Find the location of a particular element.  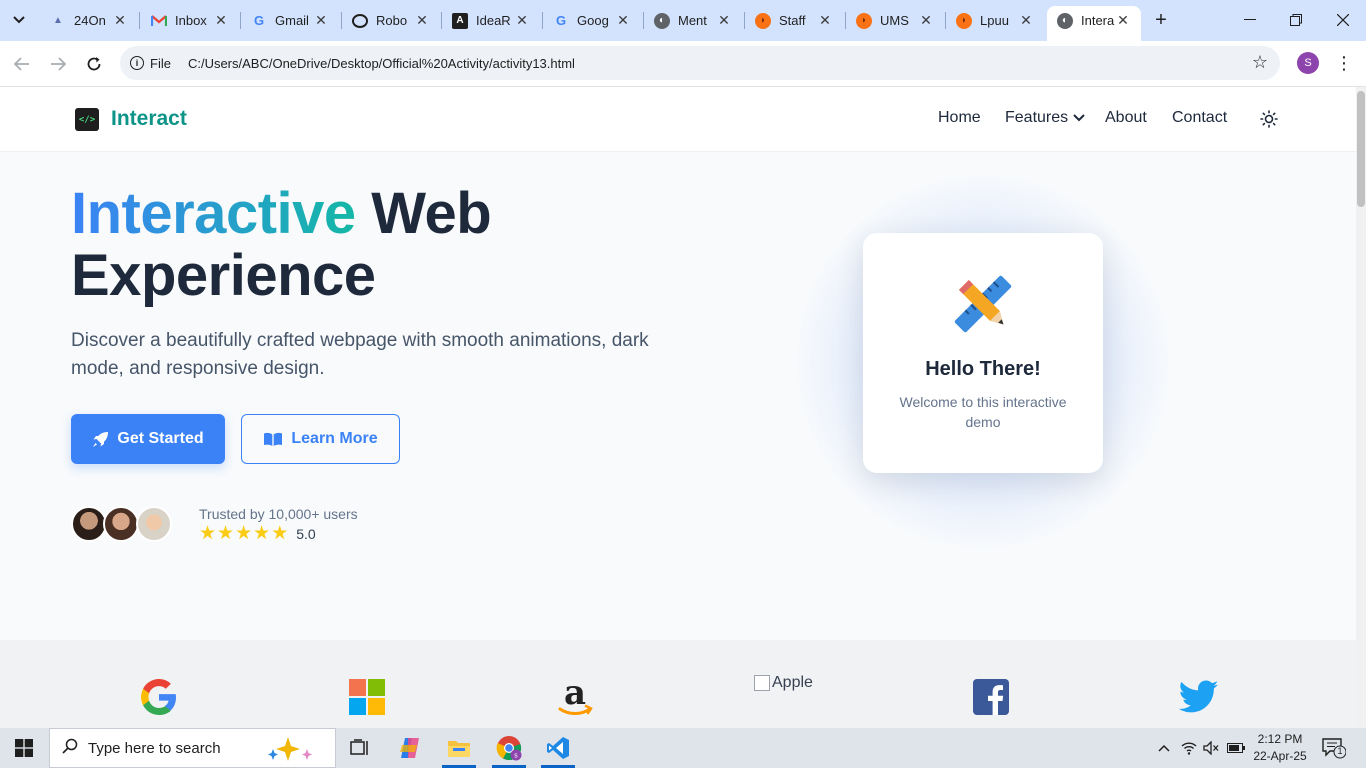

apple-logo: Apple is located at coordinates (783, 683).